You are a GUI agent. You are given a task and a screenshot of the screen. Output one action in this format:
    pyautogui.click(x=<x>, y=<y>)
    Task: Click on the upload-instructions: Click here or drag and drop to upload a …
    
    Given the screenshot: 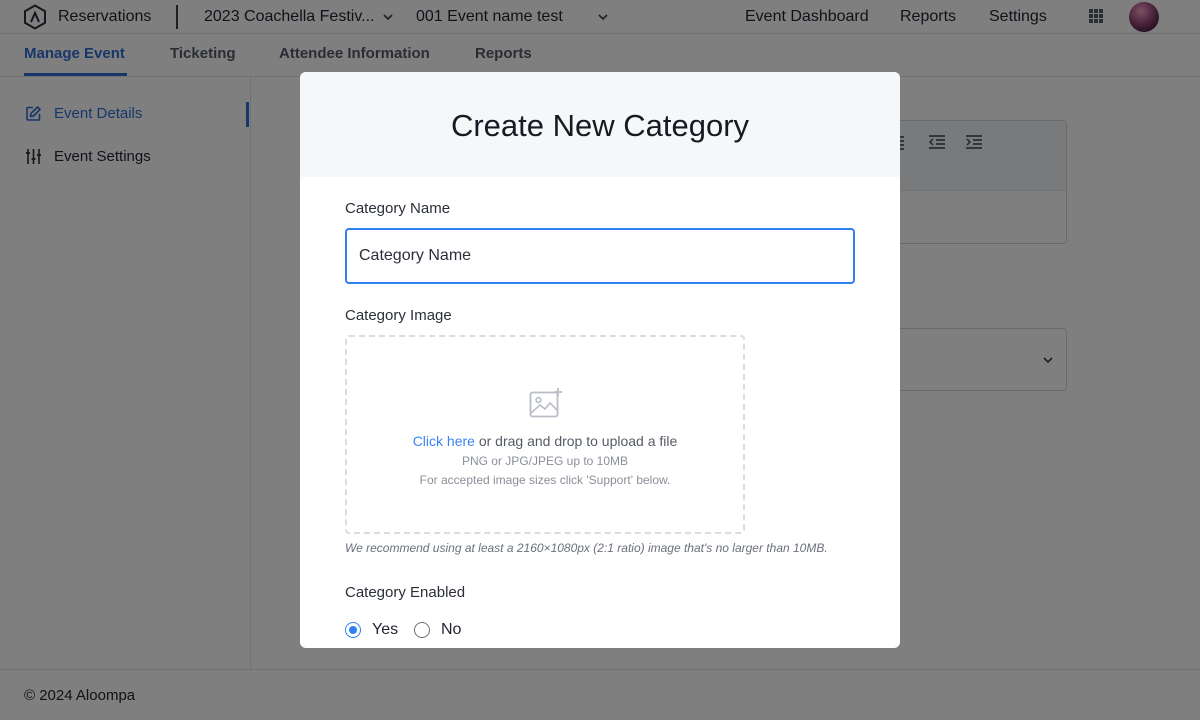 What is the action you would take?
    pyautogui.click(x=545, y=441)
    